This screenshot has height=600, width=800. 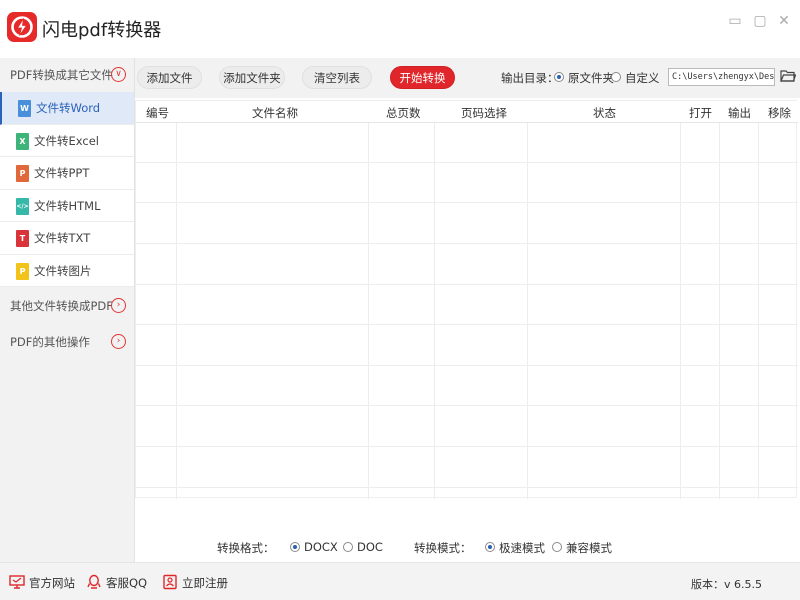 I want to click on column-header-status: 状态, so click(x=604, y=113).